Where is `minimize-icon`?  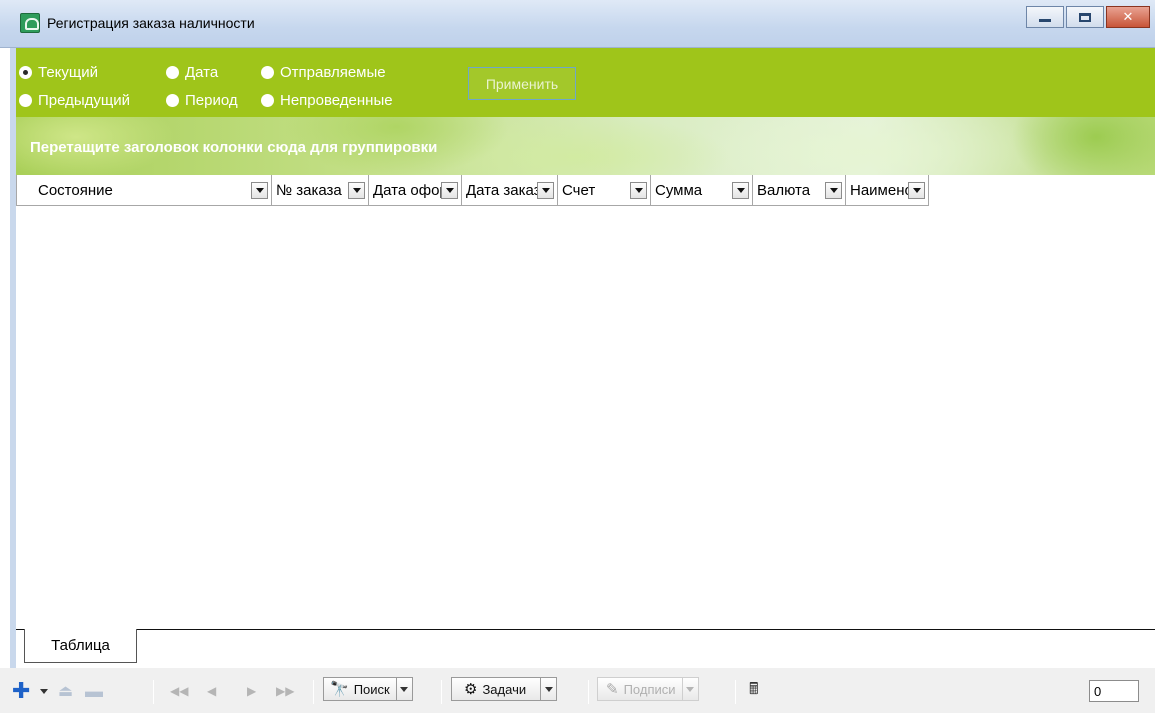
minimize-icon is located at coordinates (1045, 20).